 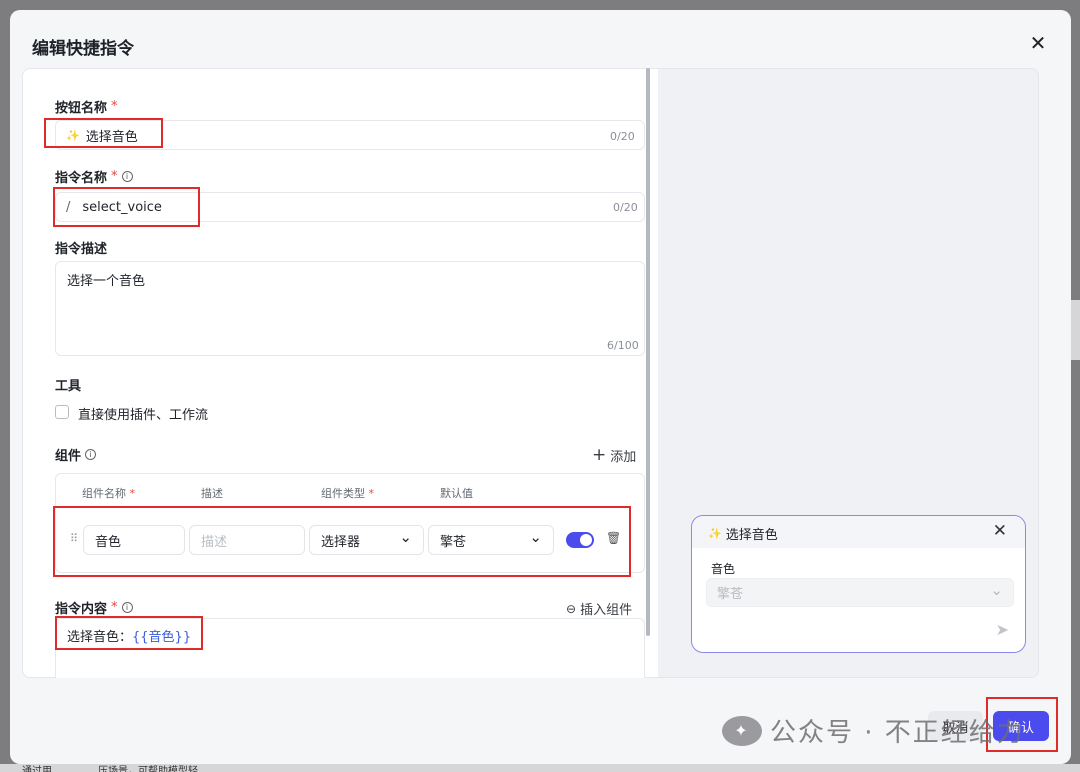 I want to click on tools-label: 工具, so click(x=68, y=386).